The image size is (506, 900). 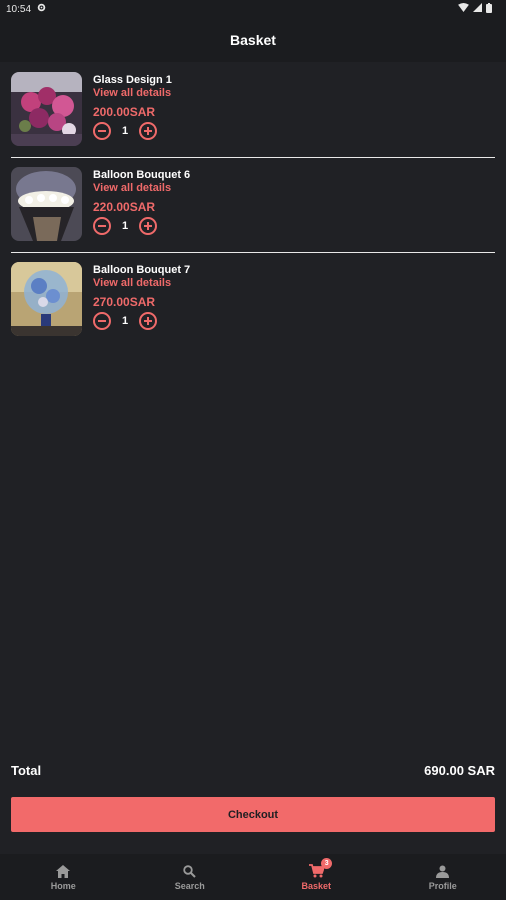 What do you see at coordinates (327, 863) in the screenshot?
I see `cart-badge: 3` at bounding box center [327, 863].